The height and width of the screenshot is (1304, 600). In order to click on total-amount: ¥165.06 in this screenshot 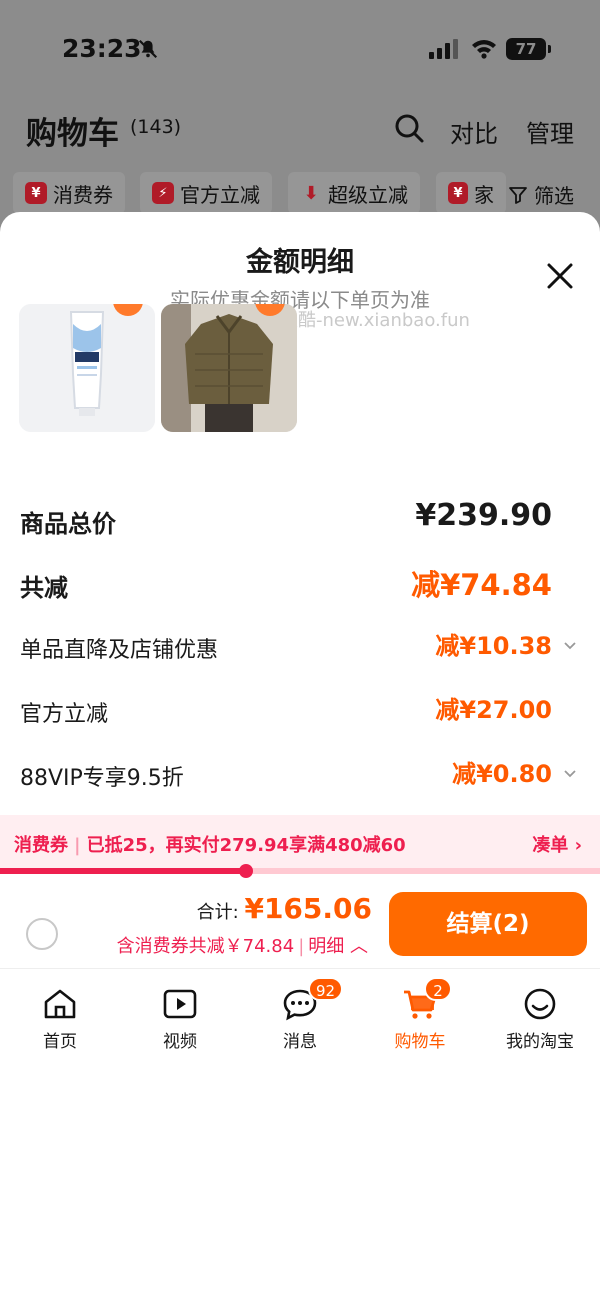, I will do `click(308, 908)`.